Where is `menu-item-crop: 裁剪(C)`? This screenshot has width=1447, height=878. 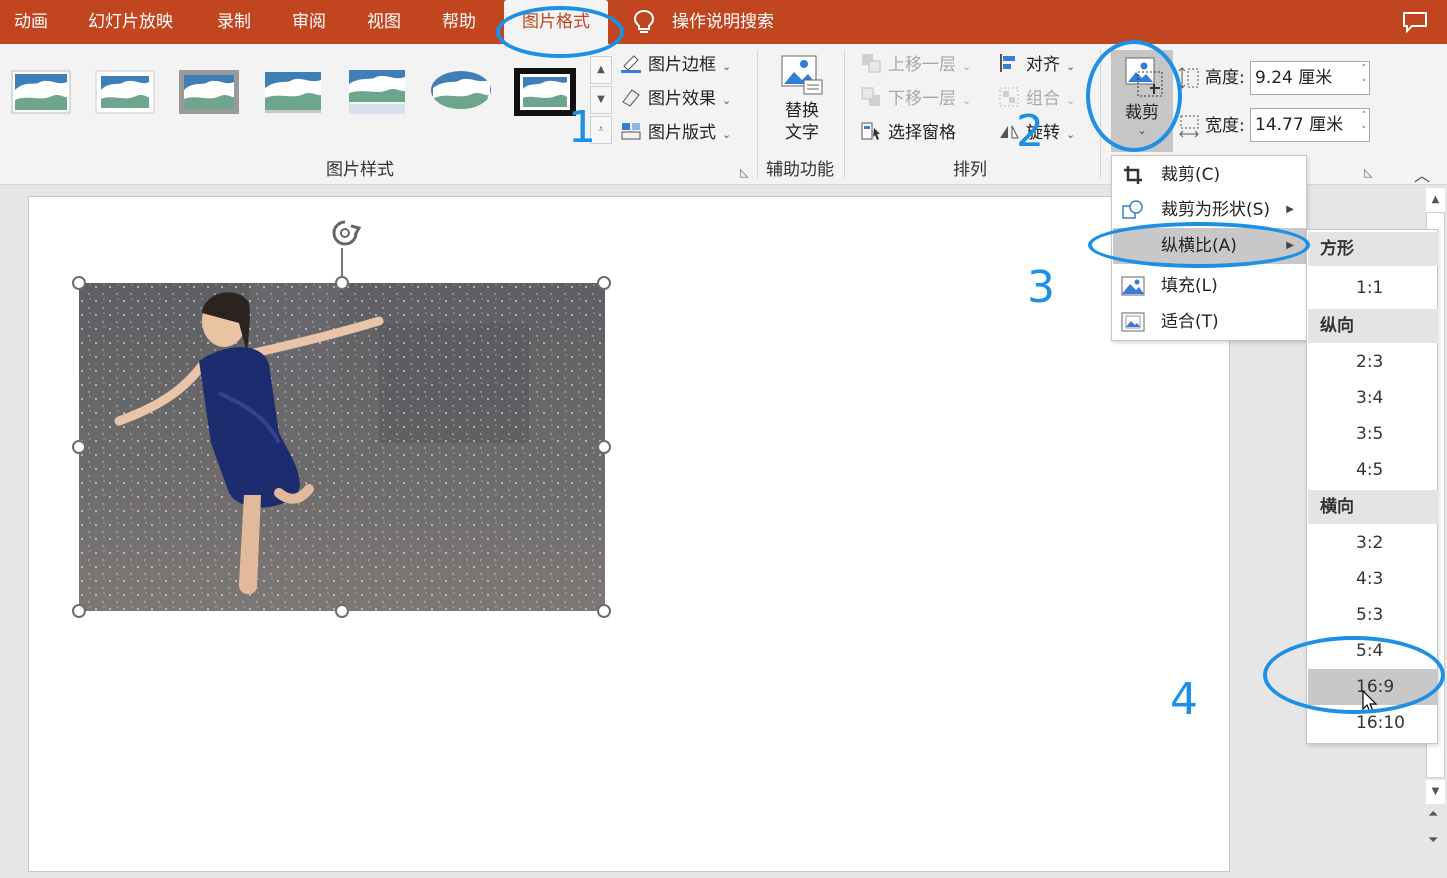
menu-item-crop: 裁剪(C) is located at coordinates (1209, 175).